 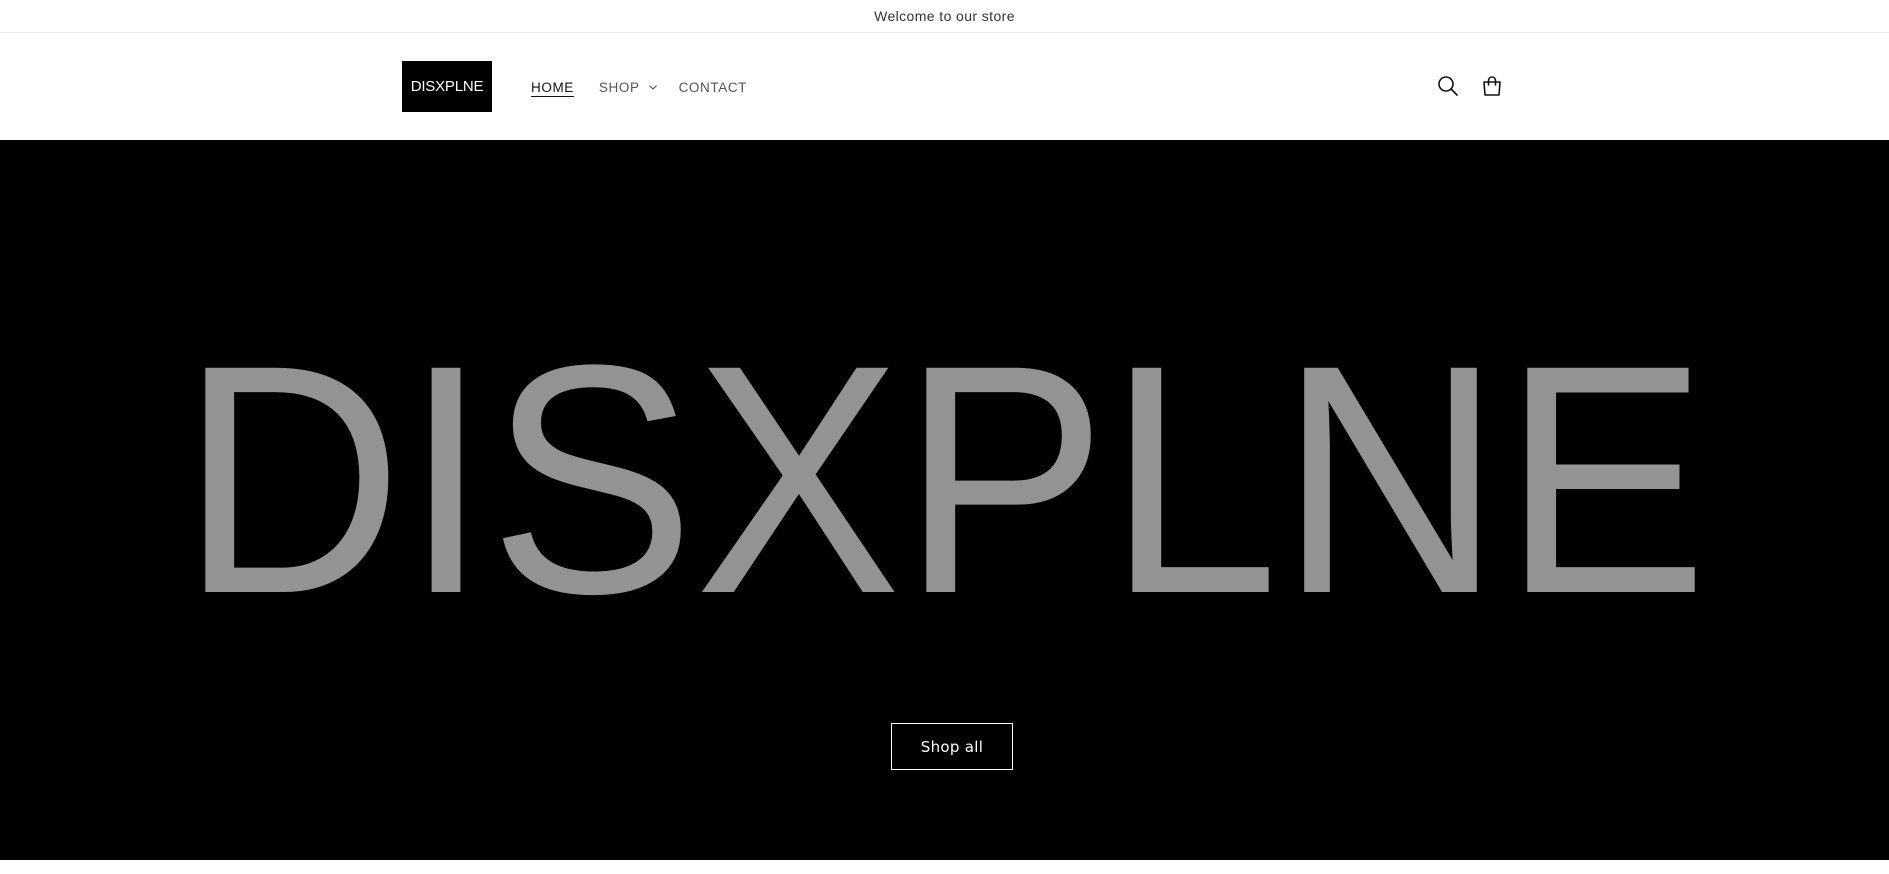 What do you see at coordinates (944, 867) in the screenshot?
I see `page-bottom-edge` at bounding box center [944, 867].